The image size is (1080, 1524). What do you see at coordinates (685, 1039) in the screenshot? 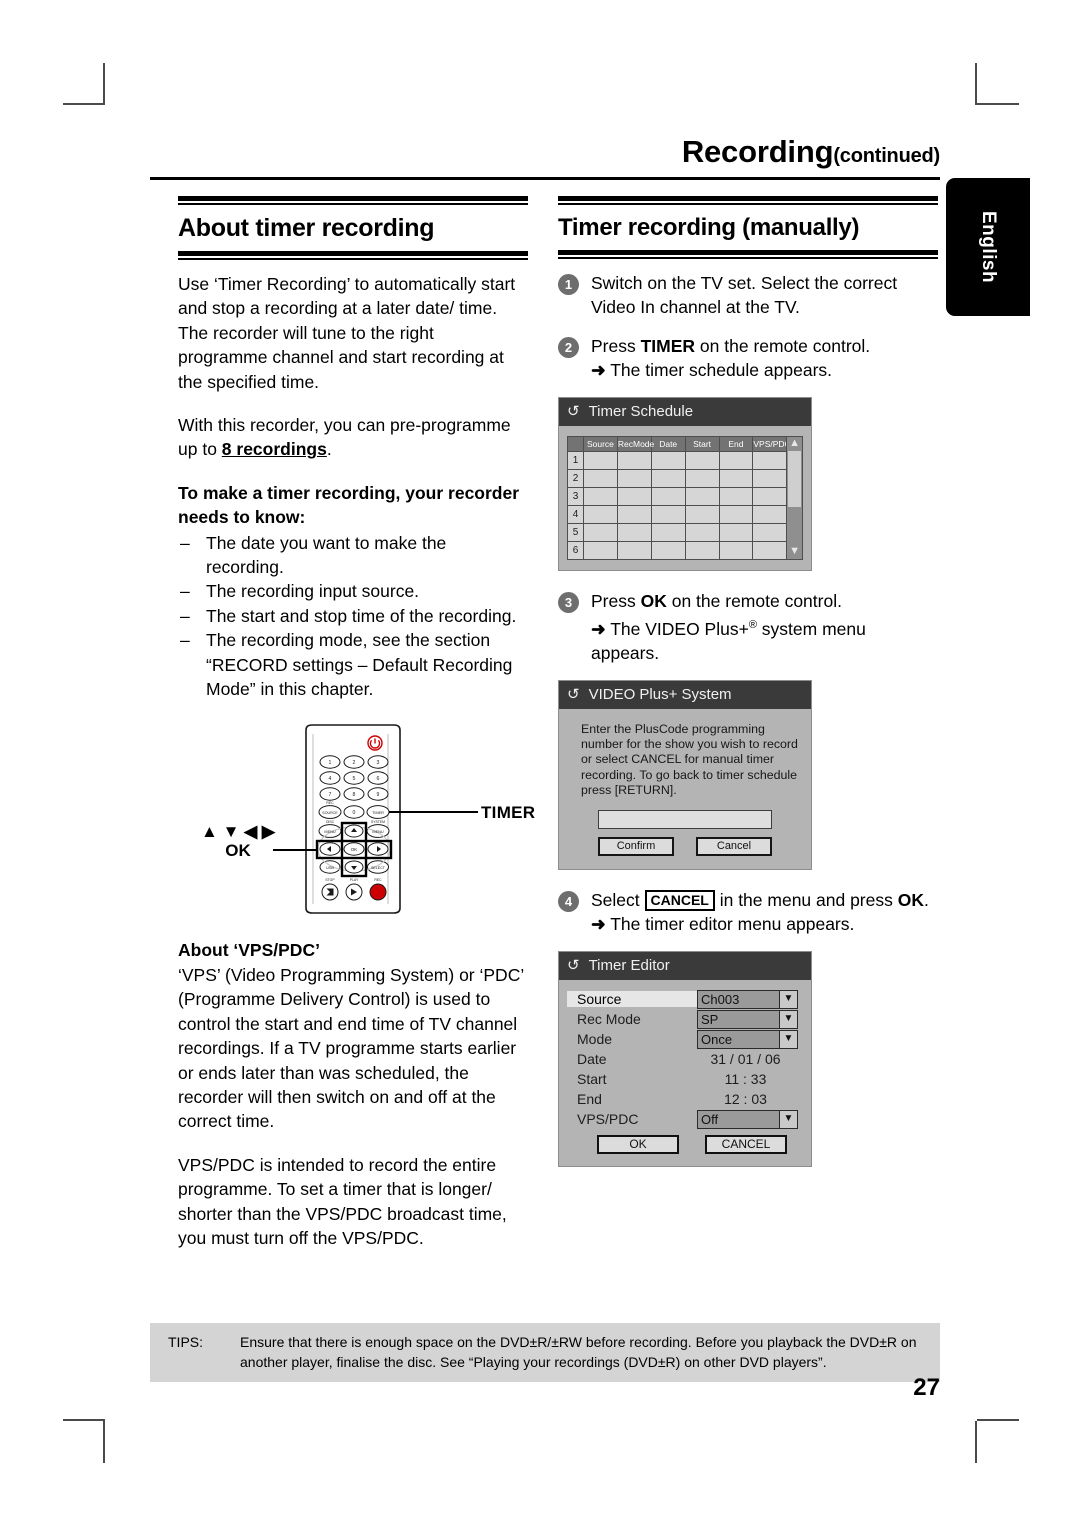
I see `field-mode: Mode Once ▼` at bounding box center [685, 1039].